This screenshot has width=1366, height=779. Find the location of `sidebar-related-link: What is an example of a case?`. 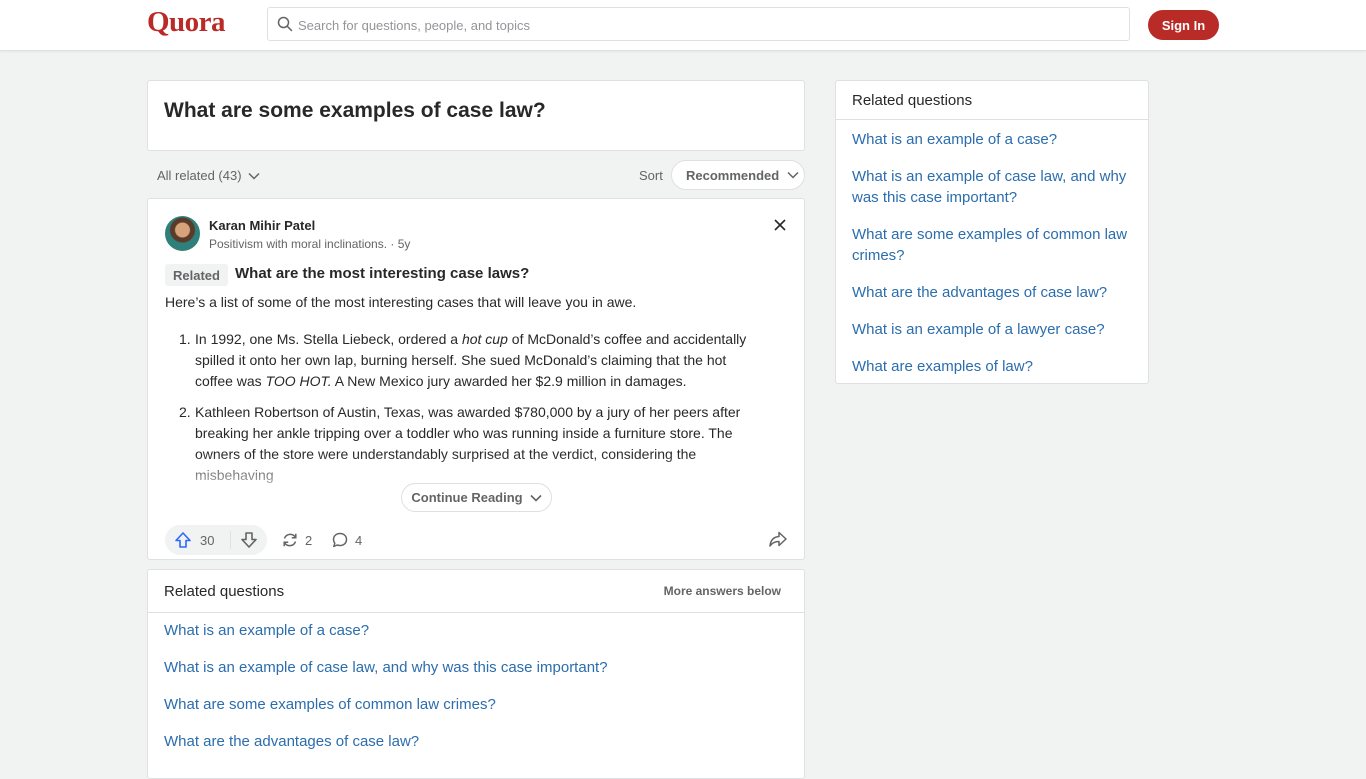

sidebar-related-link: What is an example of a case? is located at coordinates (994, 139).